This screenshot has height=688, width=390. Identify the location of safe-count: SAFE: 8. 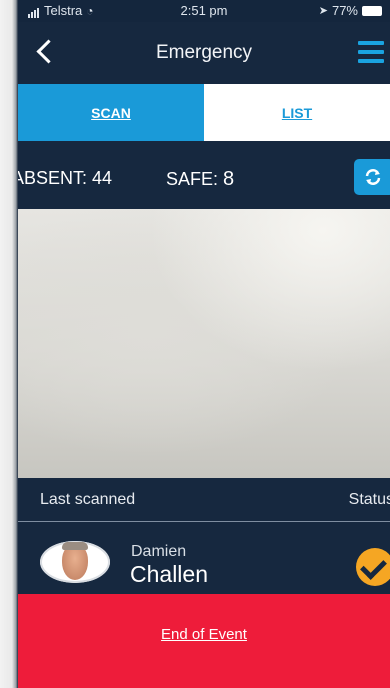
(200, 179).